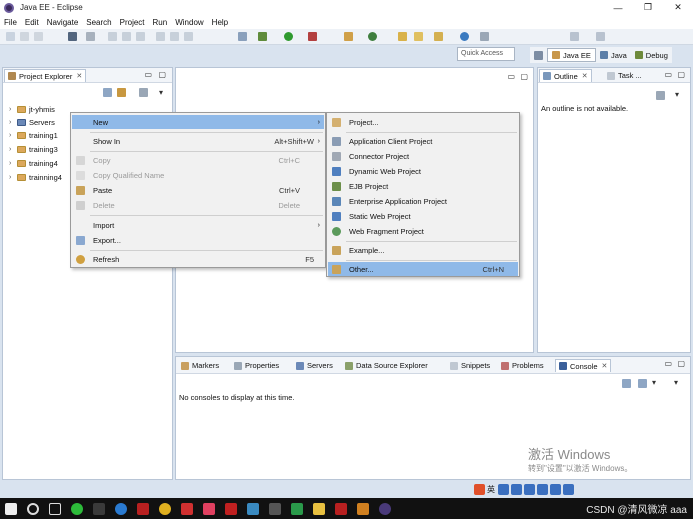 This screenshot has height=519, width=693. What do you see at coordinates (651, 55) in the screenshot?
I see `perspective-debug: Debug` at bounding box center [651, 55].